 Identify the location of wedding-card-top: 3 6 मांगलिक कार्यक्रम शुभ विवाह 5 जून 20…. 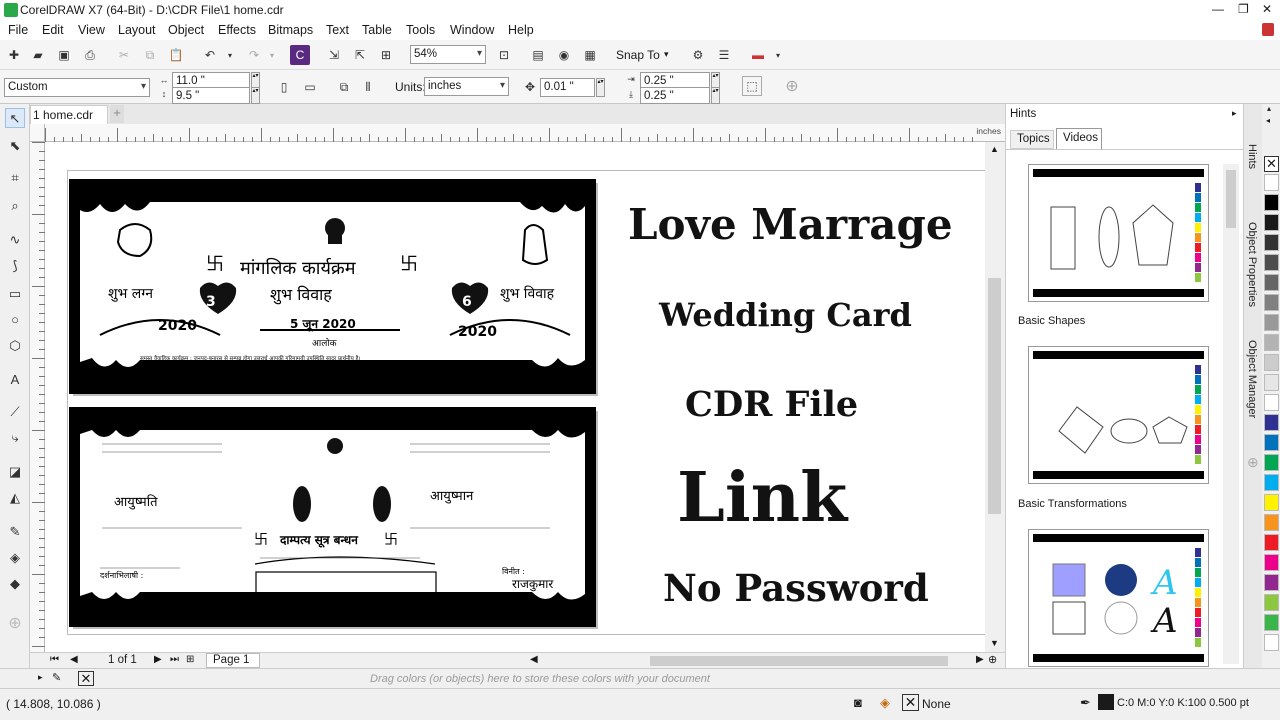
(332, 286).